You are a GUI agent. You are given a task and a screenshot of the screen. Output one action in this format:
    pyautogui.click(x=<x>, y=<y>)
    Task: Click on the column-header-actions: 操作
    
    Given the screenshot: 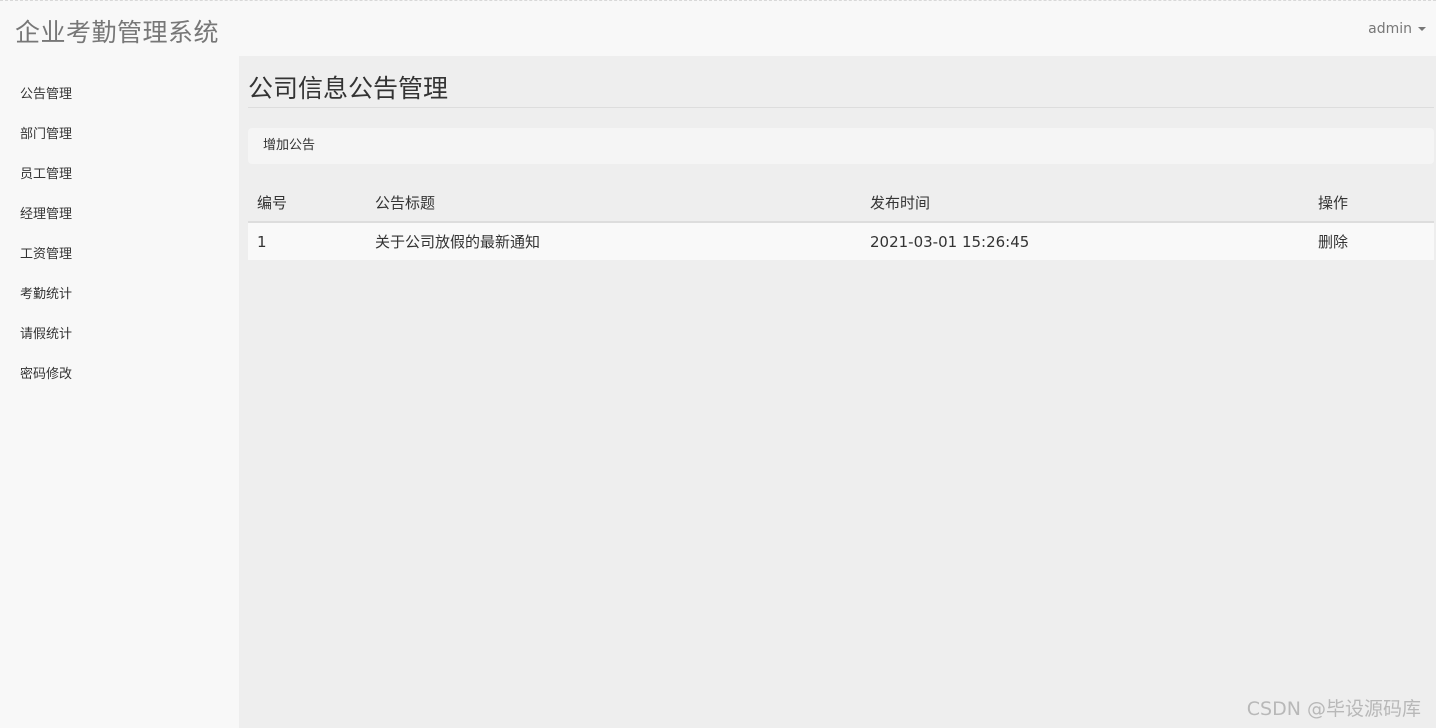 What is the action you would take?
    pyautogui.click(x=1371, y=203)
    